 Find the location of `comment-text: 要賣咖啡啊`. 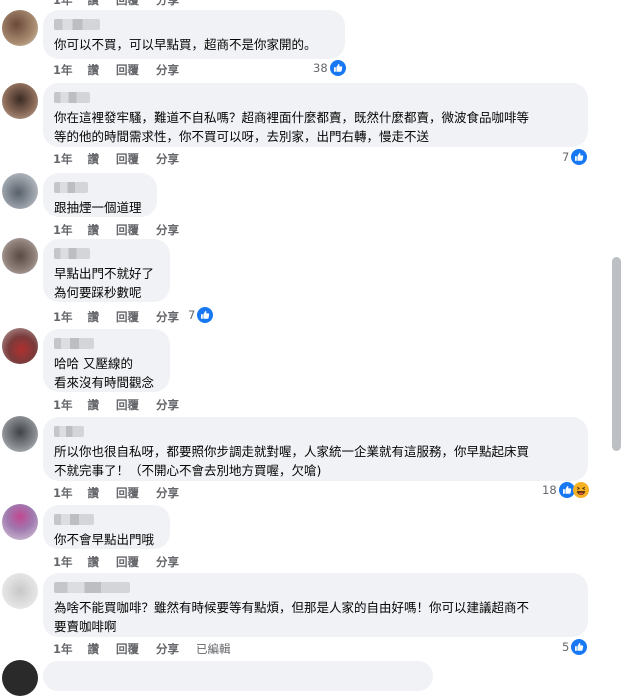

comment-text: 要賣咖啡啊 is located at coordinates (85, 626).